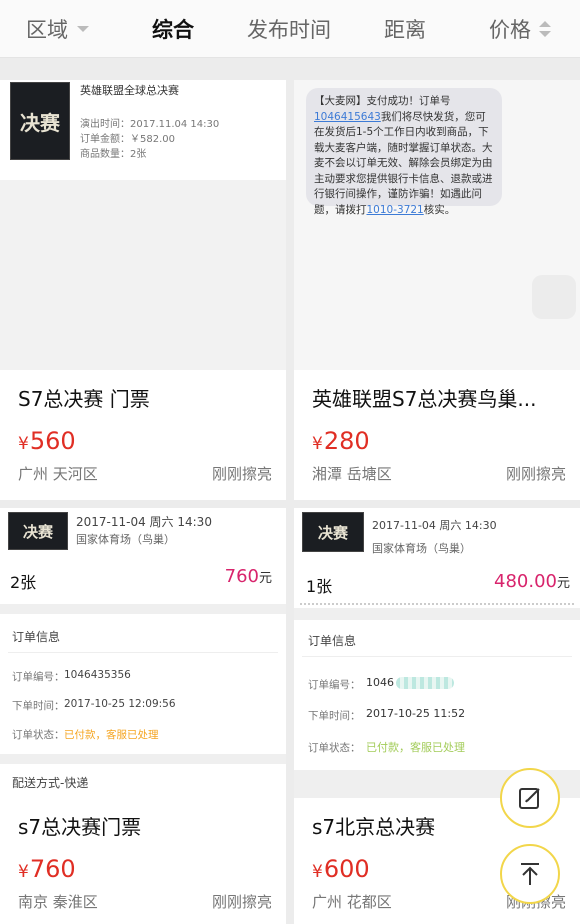 The width and height of the screenshot is (580, 924). What do you see at coordinates (341, 869) in the screenshot?
I see `listing-price: ¥600` at bounding box center [341, 869].